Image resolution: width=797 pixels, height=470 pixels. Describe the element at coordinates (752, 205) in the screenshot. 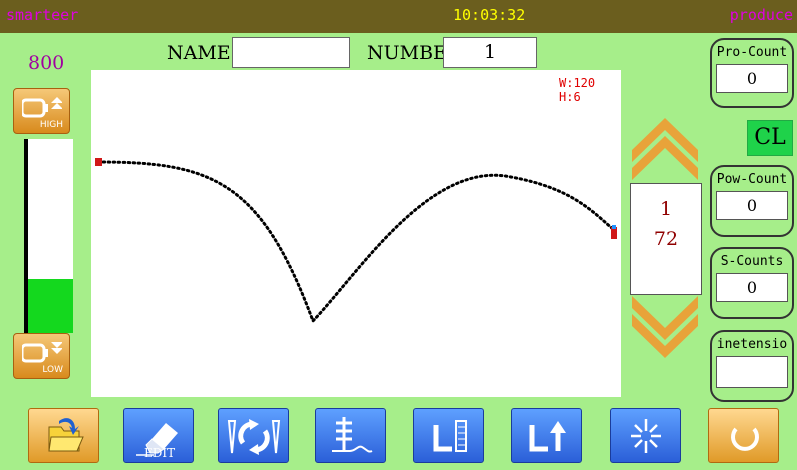

I see `pow-counter-value: 0` at that location.